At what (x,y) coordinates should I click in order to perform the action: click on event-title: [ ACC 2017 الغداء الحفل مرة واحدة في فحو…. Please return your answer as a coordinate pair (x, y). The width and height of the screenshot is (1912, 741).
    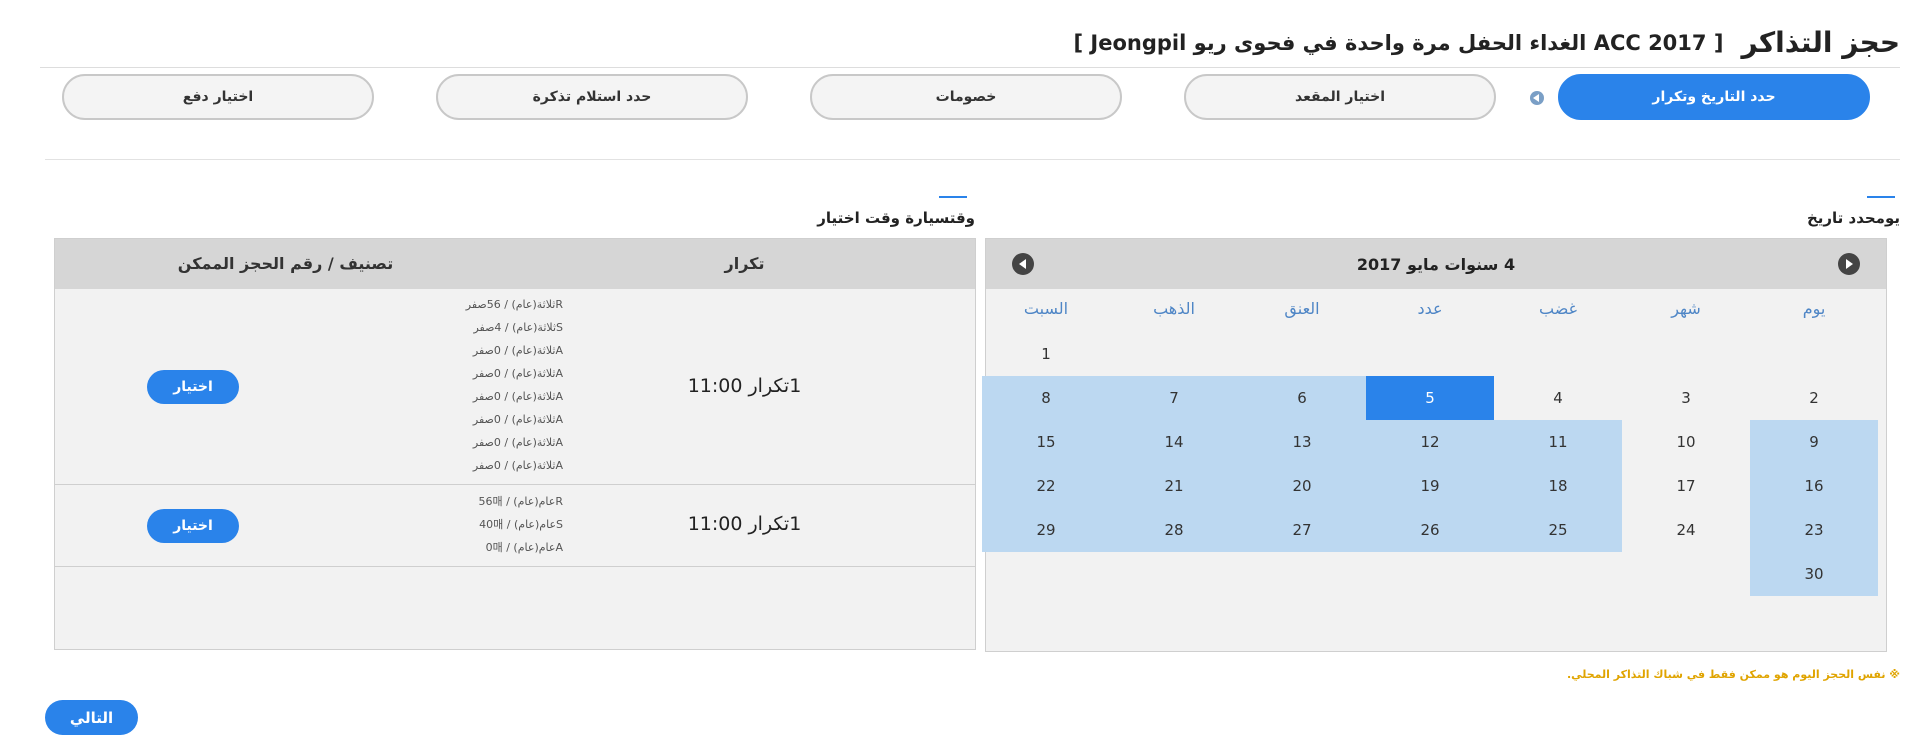
    Looking at the image, I should click on (1398, 42).